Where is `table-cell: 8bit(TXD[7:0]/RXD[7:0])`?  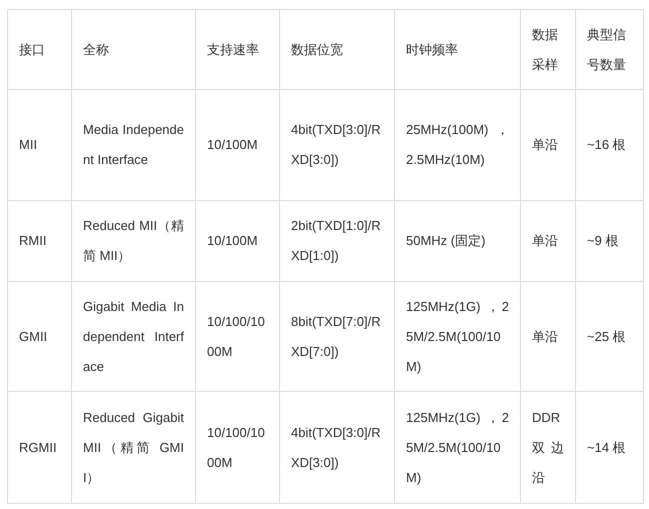 table-cell: 8bit(TXD[7:0]/RXD[7:0]) is located at coordinates (337, 337).